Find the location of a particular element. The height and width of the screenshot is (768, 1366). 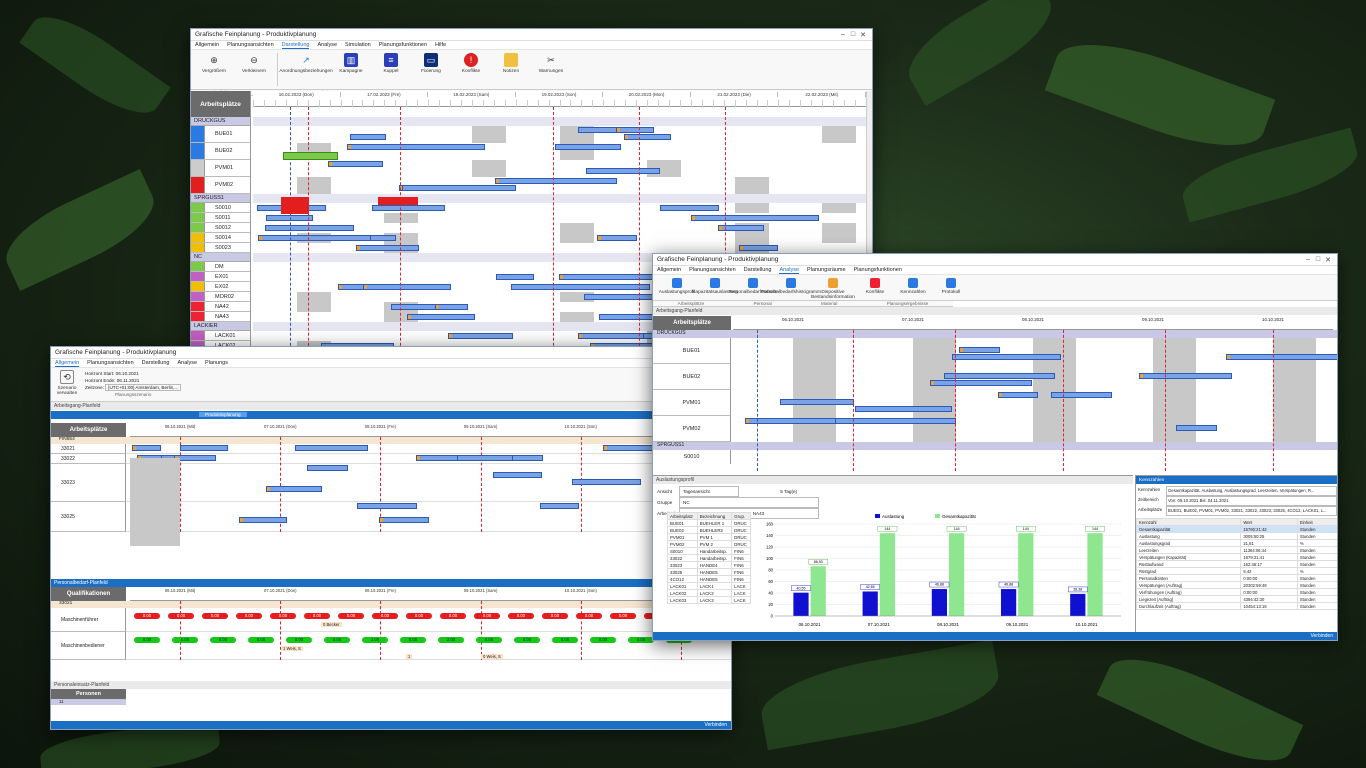

table-header: Bezeichnung is located at coordinates (714, 516).